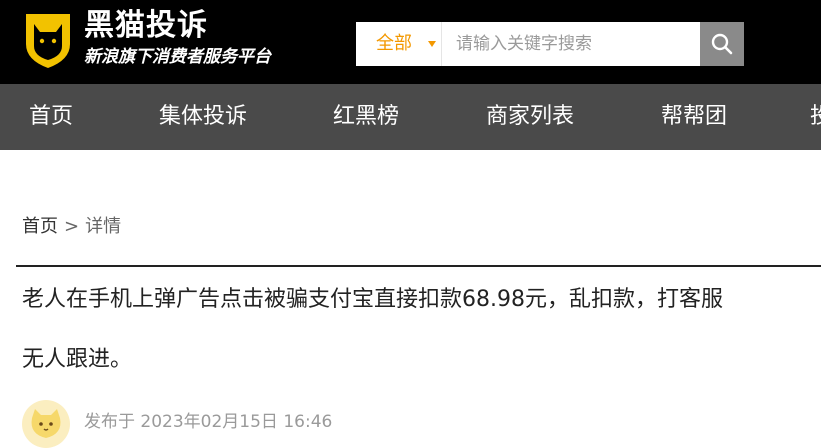  I want to click on breadcrumb-home-link: 首页, so click(40, 226).